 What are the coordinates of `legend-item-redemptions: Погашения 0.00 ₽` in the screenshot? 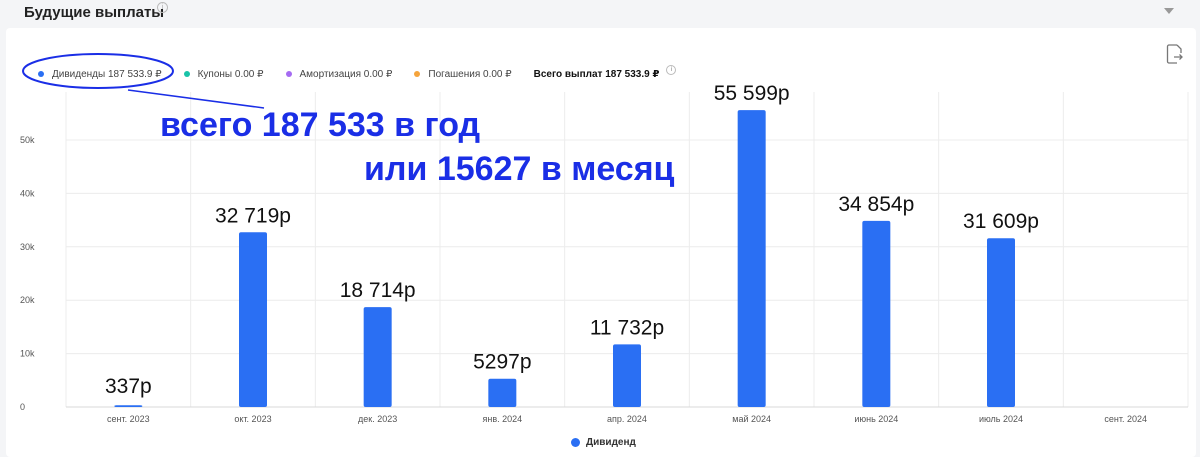 It's located at (463, 74).